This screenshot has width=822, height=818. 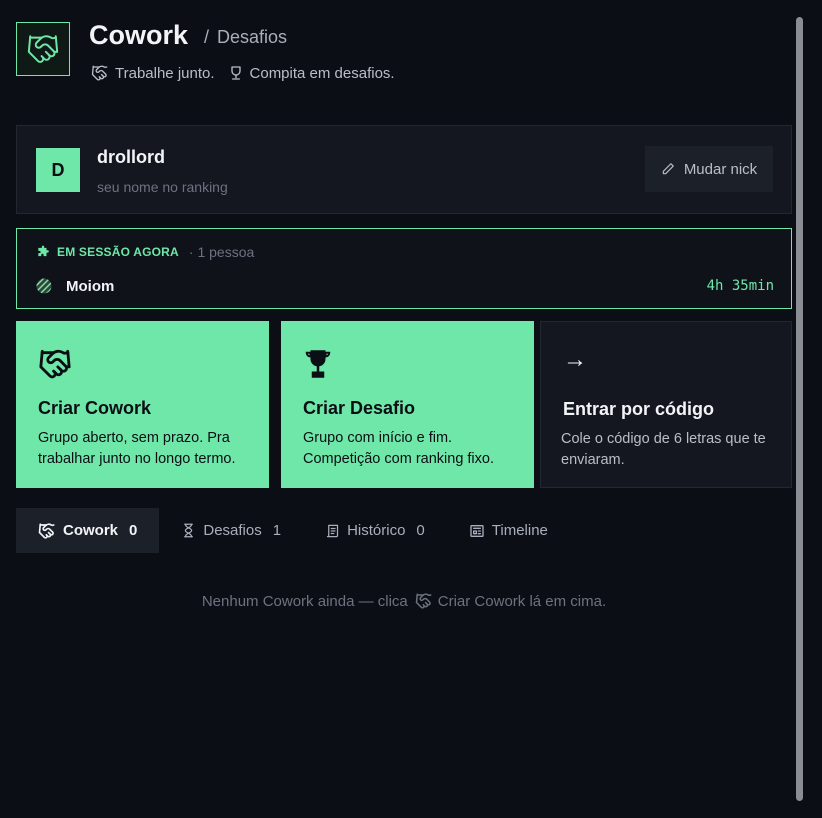 I want to click on scrollbar-thumb, so click(x=799, y=409).